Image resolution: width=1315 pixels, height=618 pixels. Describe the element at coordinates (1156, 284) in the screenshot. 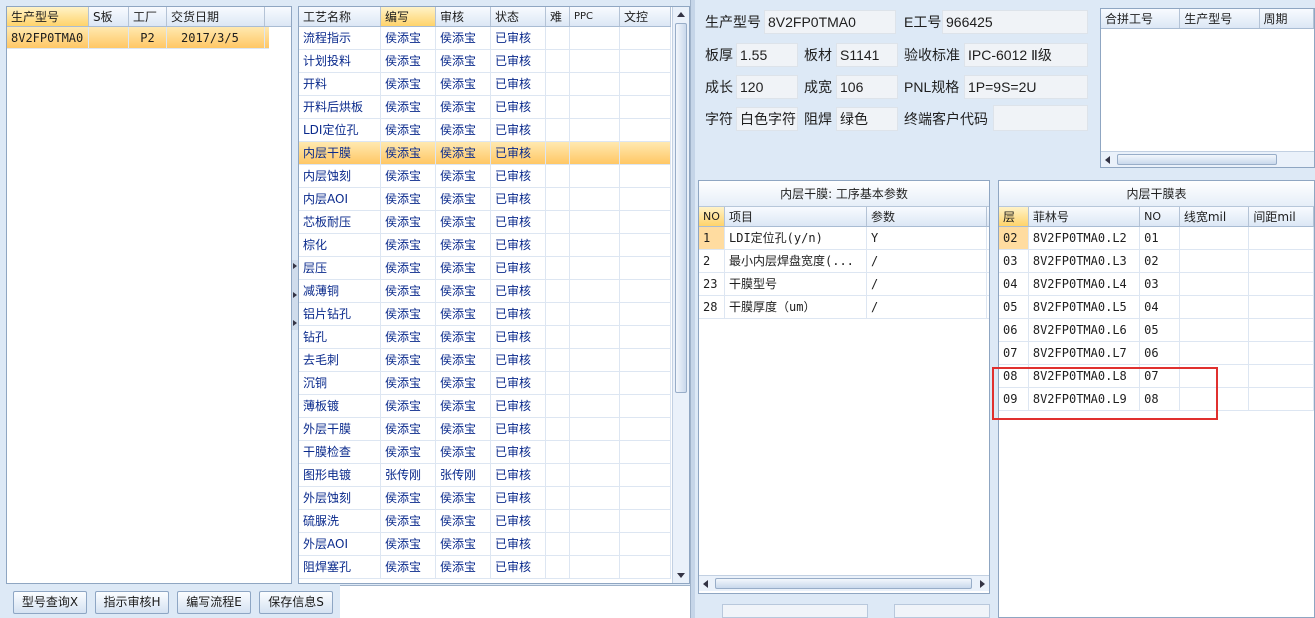

I see `layer-row: 04 8V2FP0TMA0.L4 03` at that location.